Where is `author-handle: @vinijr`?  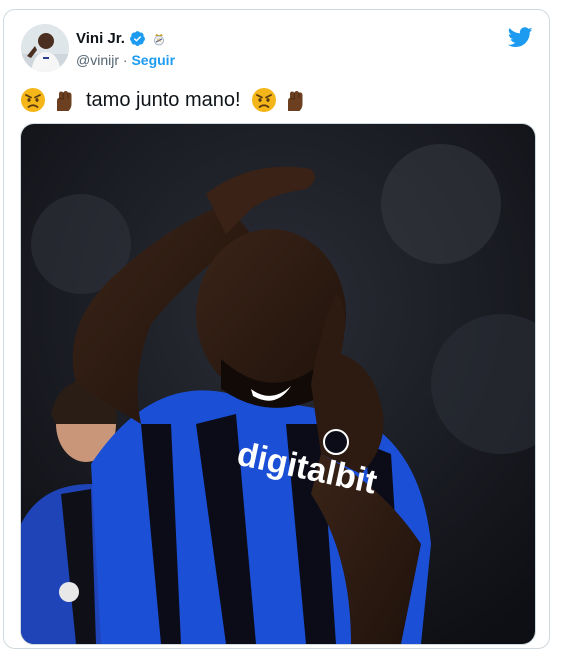
author-handle: @vinijr is located at coordinates (97, 60).